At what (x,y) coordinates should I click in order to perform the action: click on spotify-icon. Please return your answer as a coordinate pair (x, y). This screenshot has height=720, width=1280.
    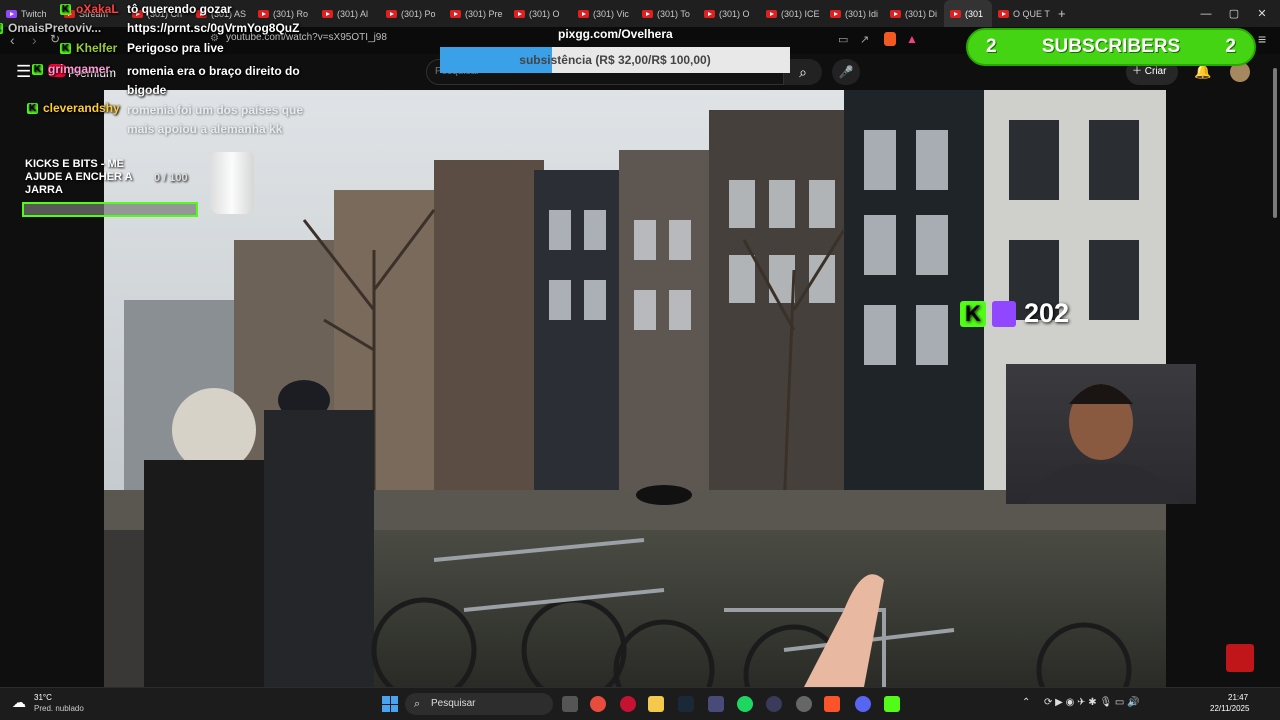
    Looking at the image, I should click on (745, 704).